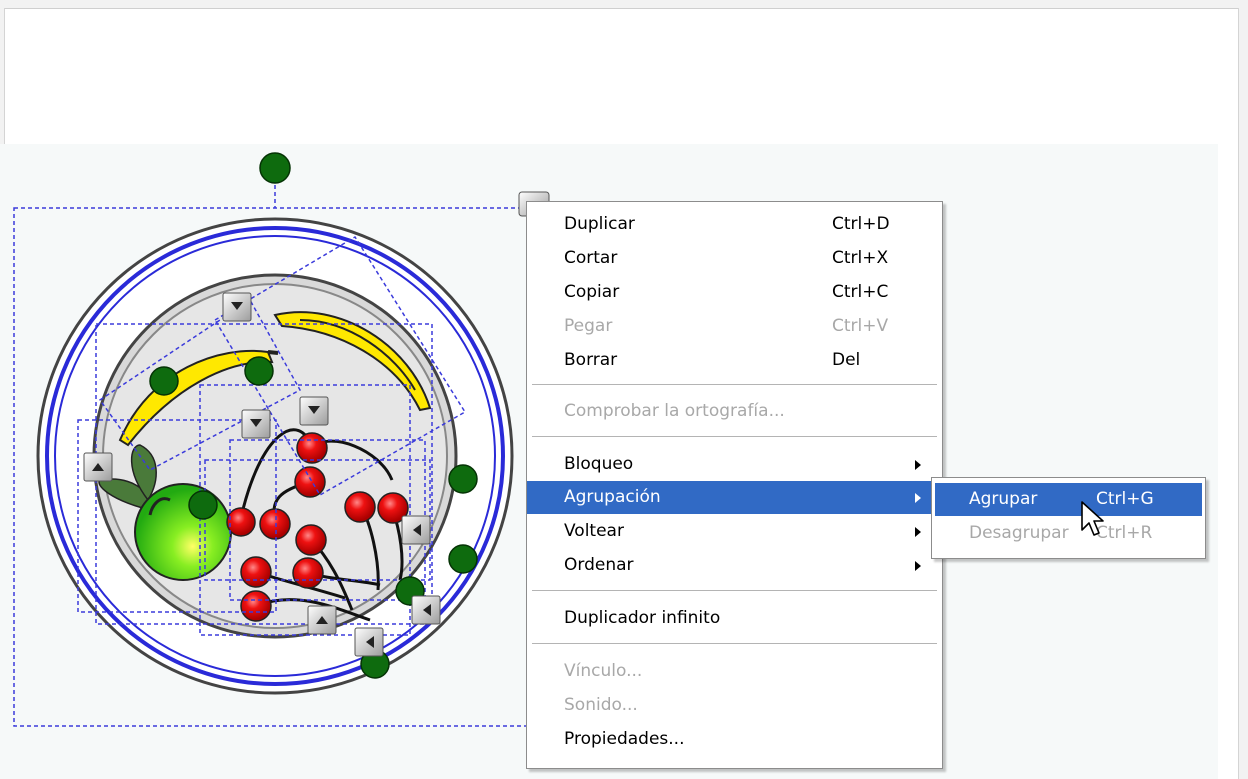 The height and width of the screenshot is (779, 1248). Describe the element at coordinates (624, 4) in the screenshot. I see `window-top-border` at that location.